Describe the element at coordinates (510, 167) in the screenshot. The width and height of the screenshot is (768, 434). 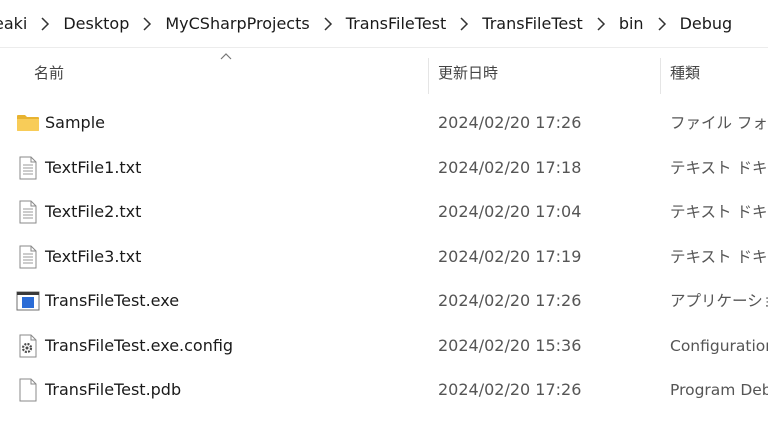
I see `file-date-modified: 2024/02/20 17:18` at that location.